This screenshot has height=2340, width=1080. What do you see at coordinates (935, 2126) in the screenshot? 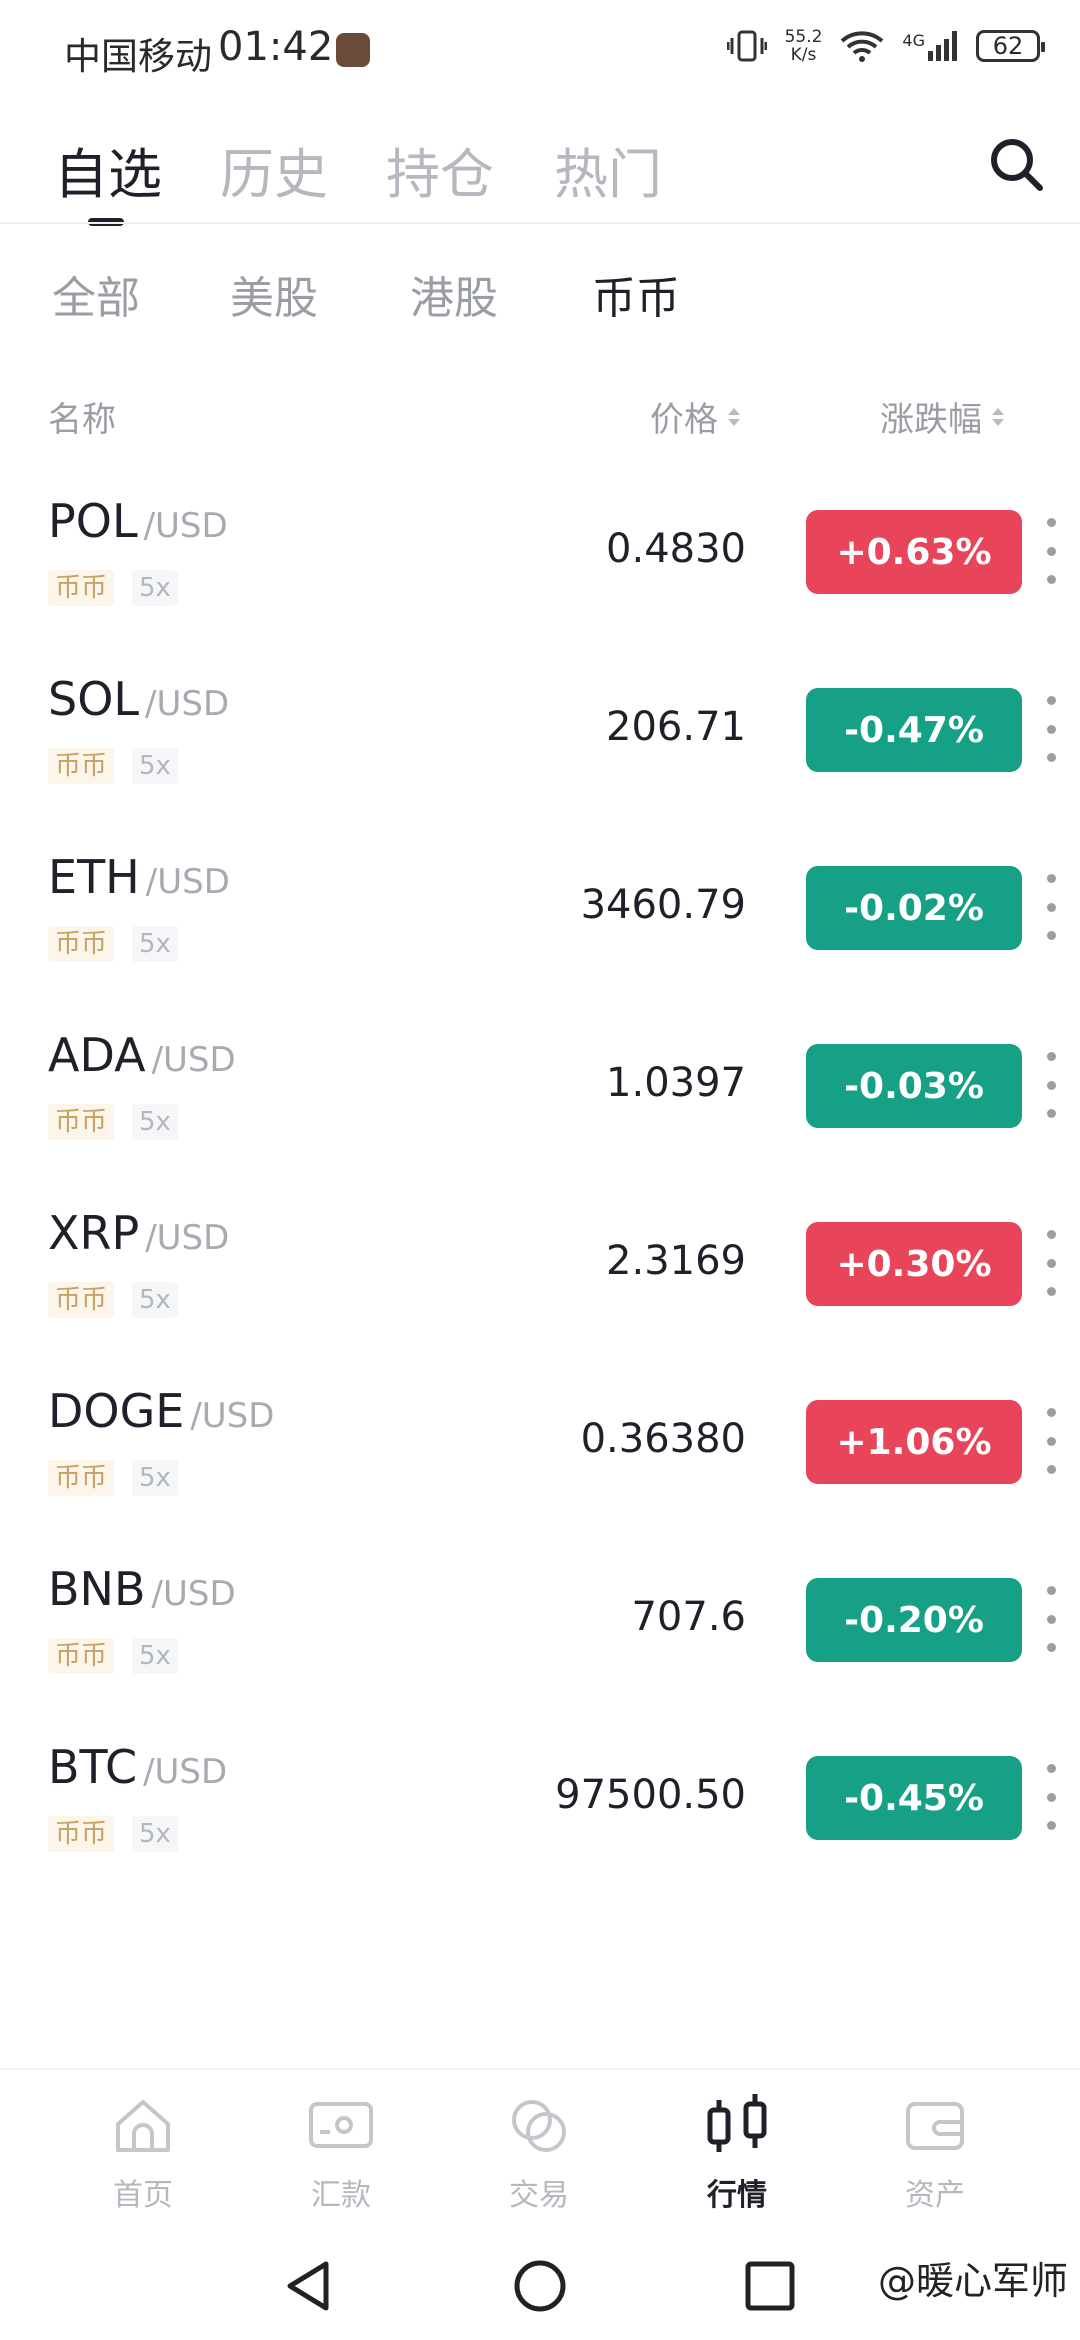
I see `wallet-icon` at bounding box center [935, 2126].